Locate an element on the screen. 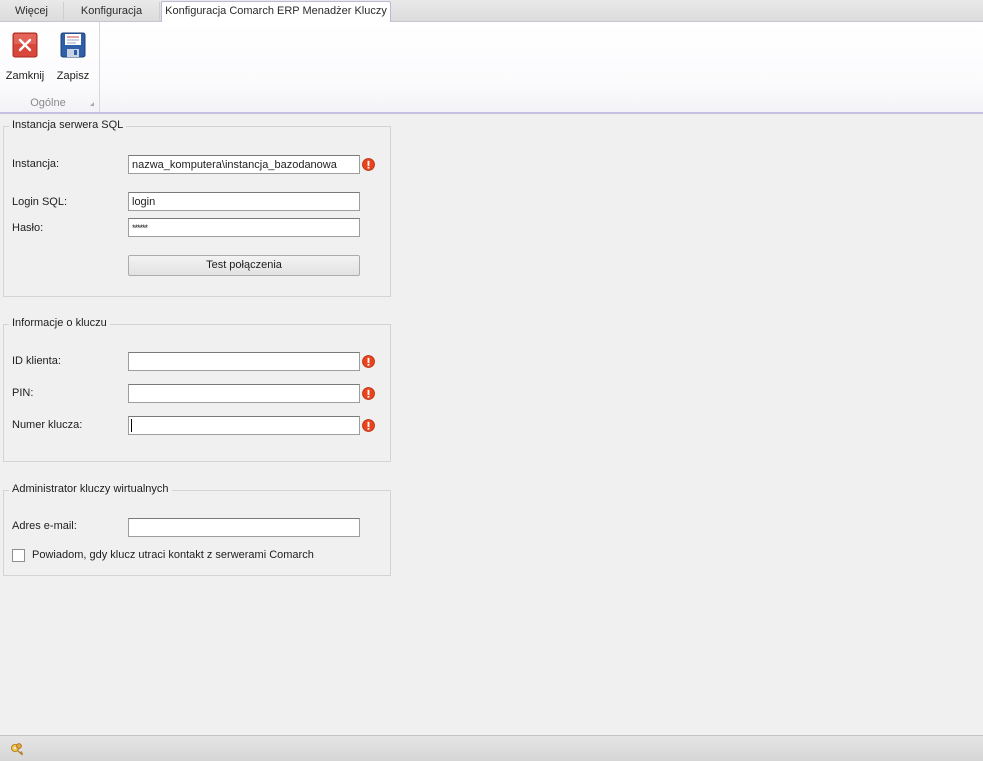 The image size is (983, 761). save-button-label: Zapisz is located at coordinates (73, 76).